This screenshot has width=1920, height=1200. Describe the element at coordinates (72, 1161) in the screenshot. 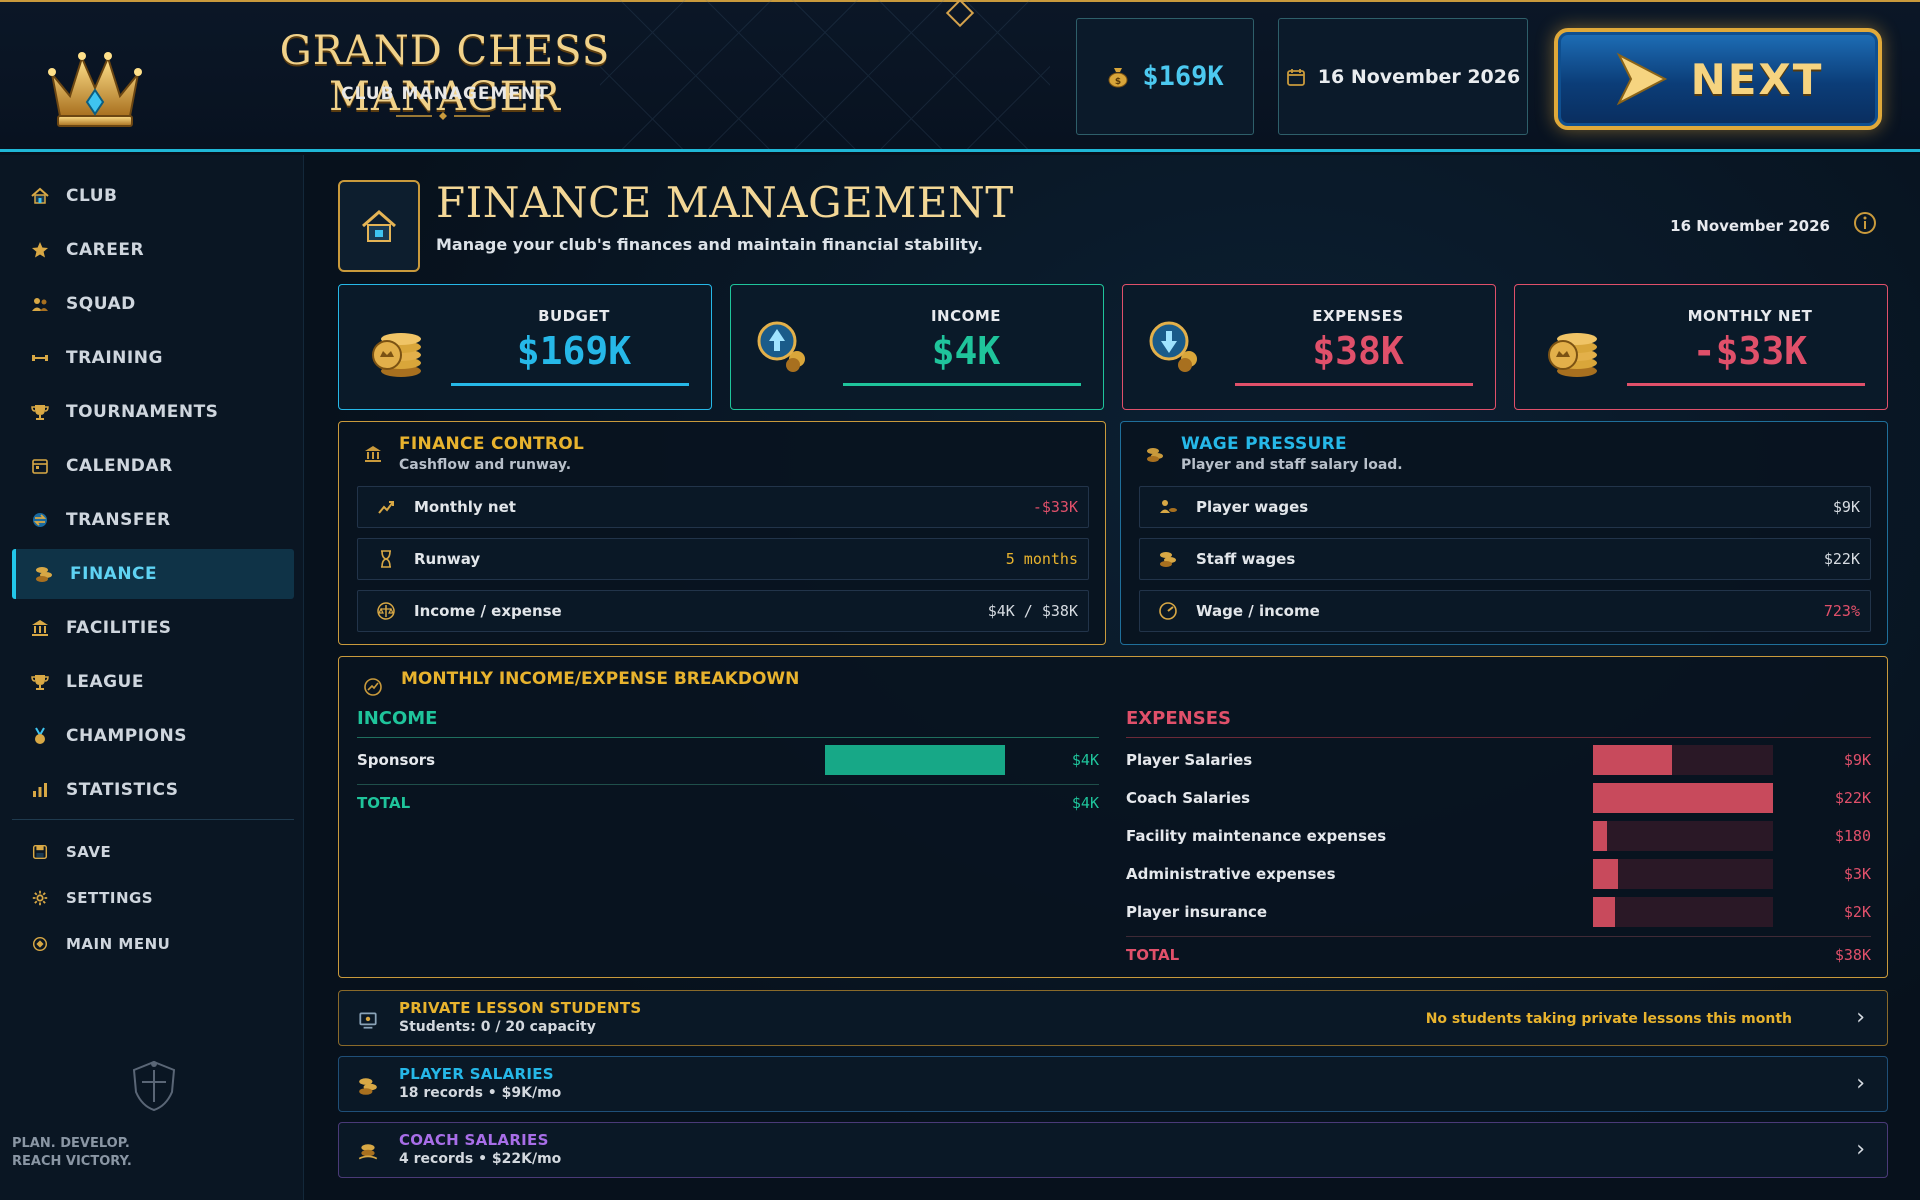

I see `sidebar-tagline-2: REACH VICTORY.` at that location.